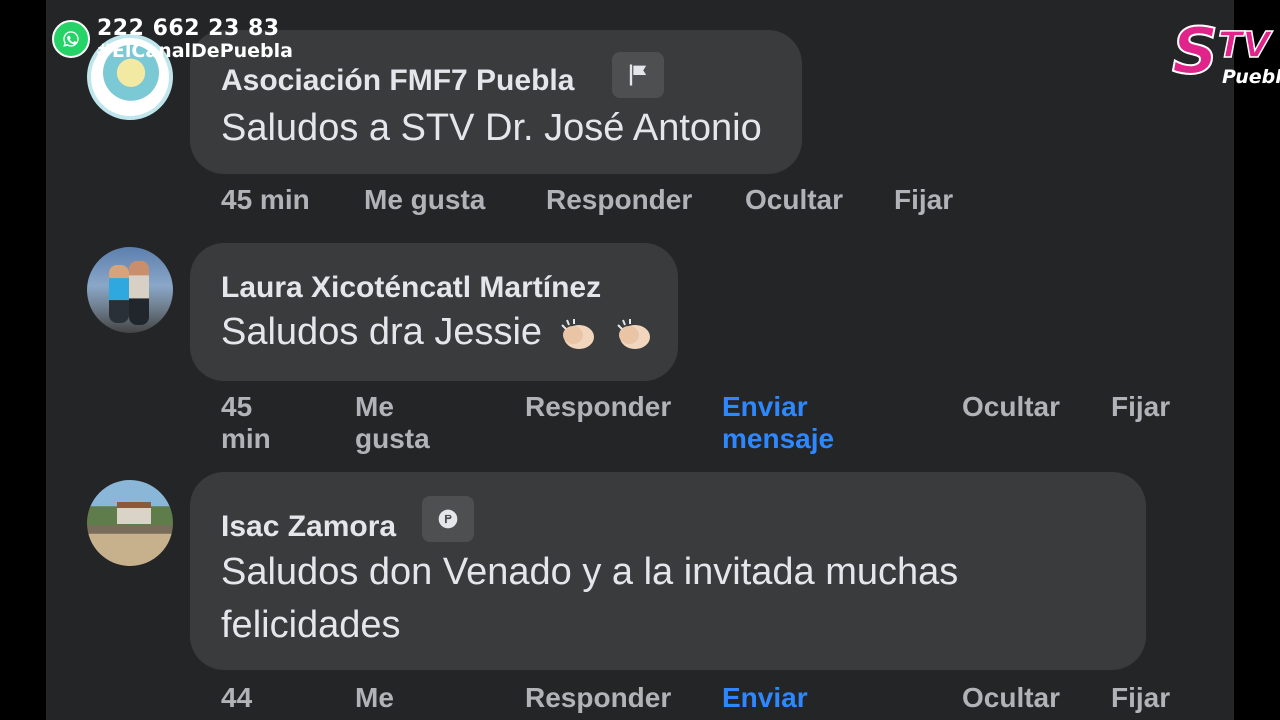 The height and width of the screenshot is (720, 1280). I want to click on logo-tv: TV, so click(1244, 45).